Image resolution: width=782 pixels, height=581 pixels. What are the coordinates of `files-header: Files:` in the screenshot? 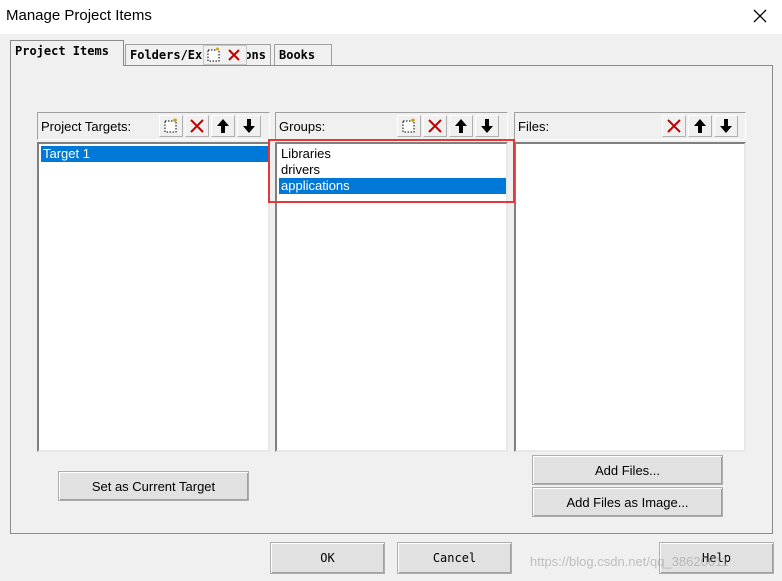 It's located at (630, 126).